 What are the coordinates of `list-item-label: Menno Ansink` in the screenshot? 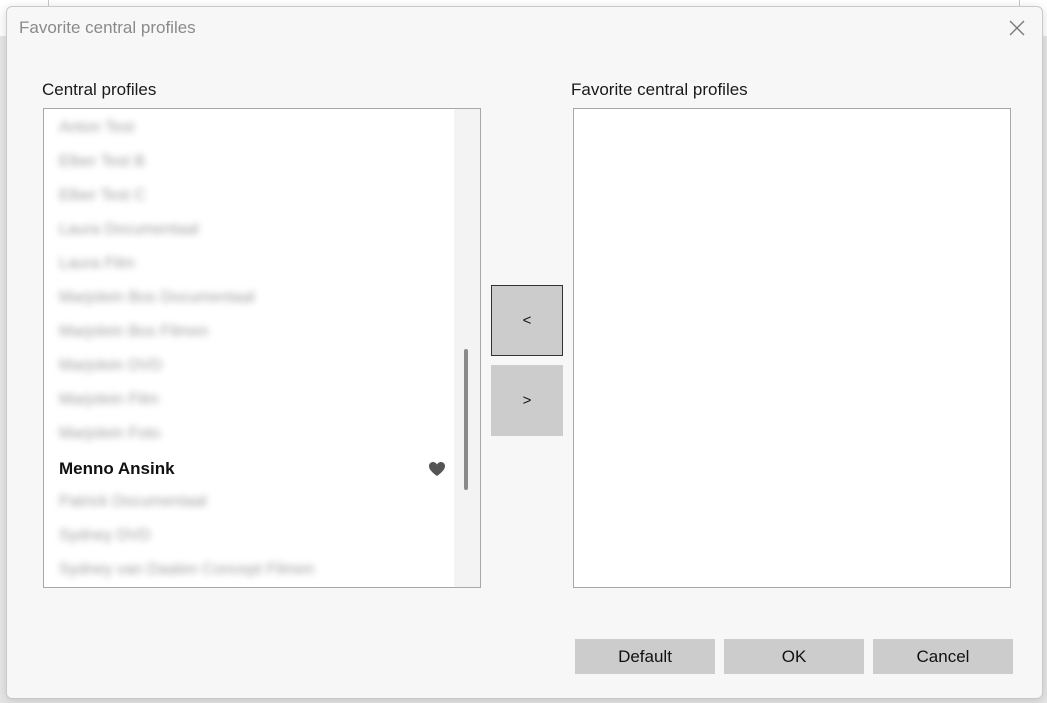 It's located at (117, 468).